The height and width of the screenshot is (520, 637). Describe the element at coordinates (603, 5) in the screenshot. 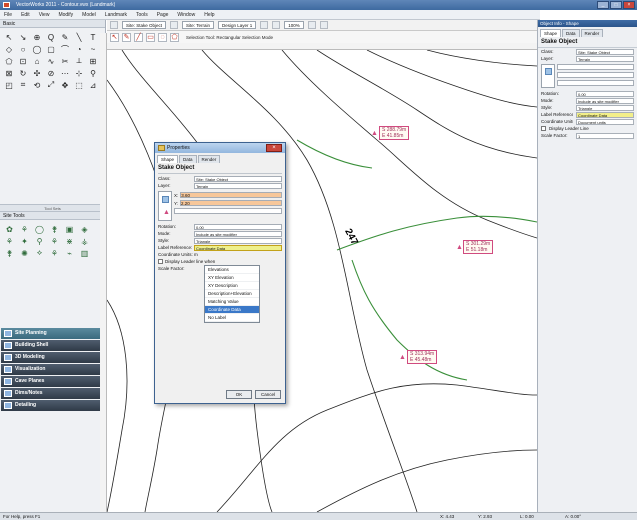

I see `minimize-button: _` at that location.